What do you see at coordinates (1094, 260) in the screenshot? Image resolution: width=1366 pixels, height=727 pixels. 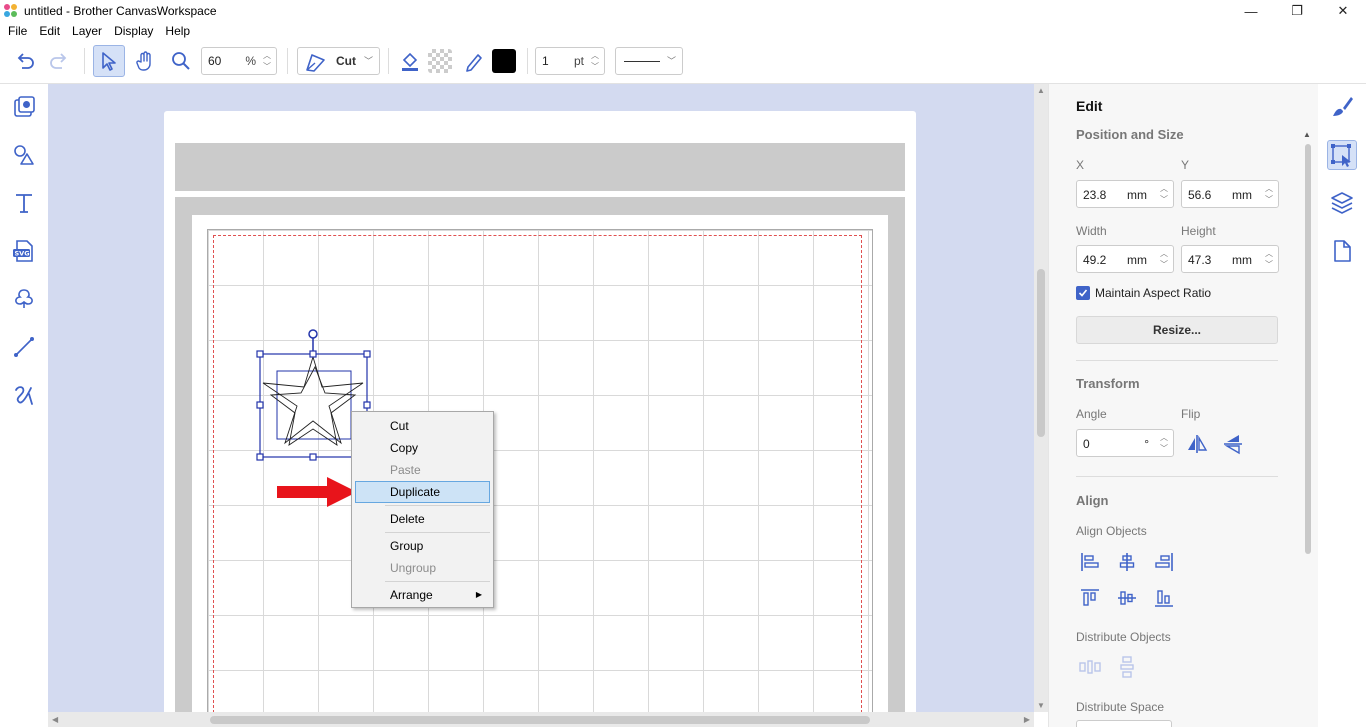 I see `width-value: 49.2` at bounding box center [1094, 260].